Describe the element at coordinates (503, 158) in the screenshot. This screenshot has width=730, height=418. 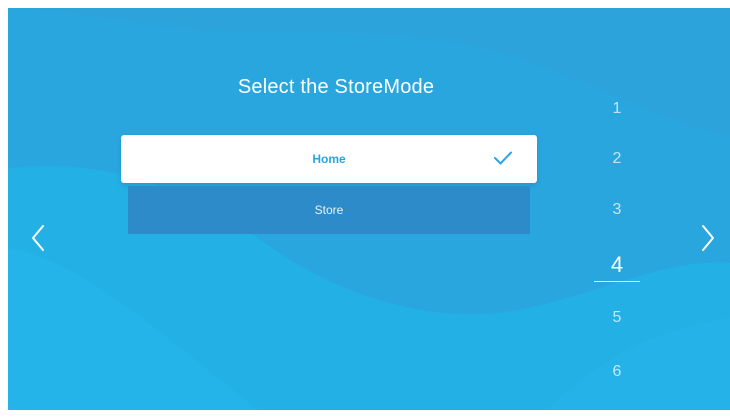
I see `check-icon` at that location.